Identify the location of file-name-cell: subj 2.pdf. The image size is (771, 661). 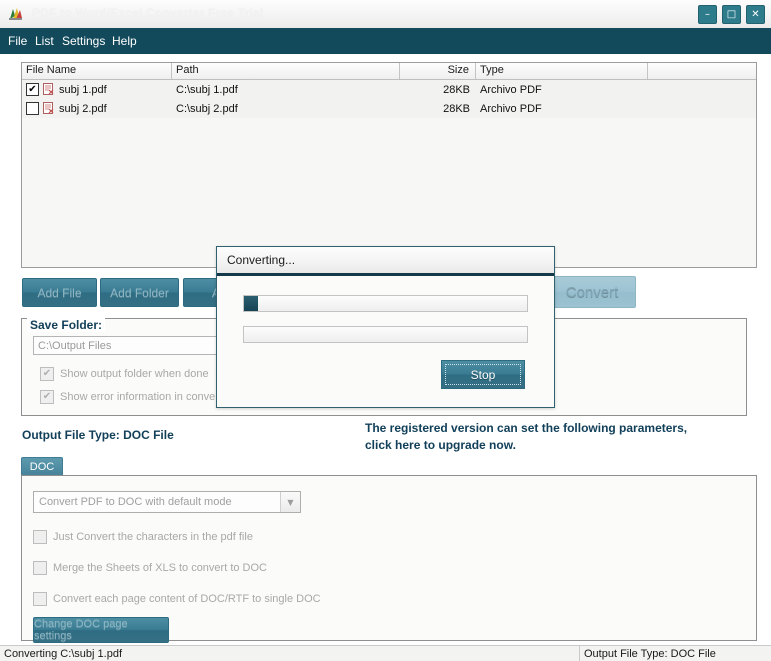
(97, 108).